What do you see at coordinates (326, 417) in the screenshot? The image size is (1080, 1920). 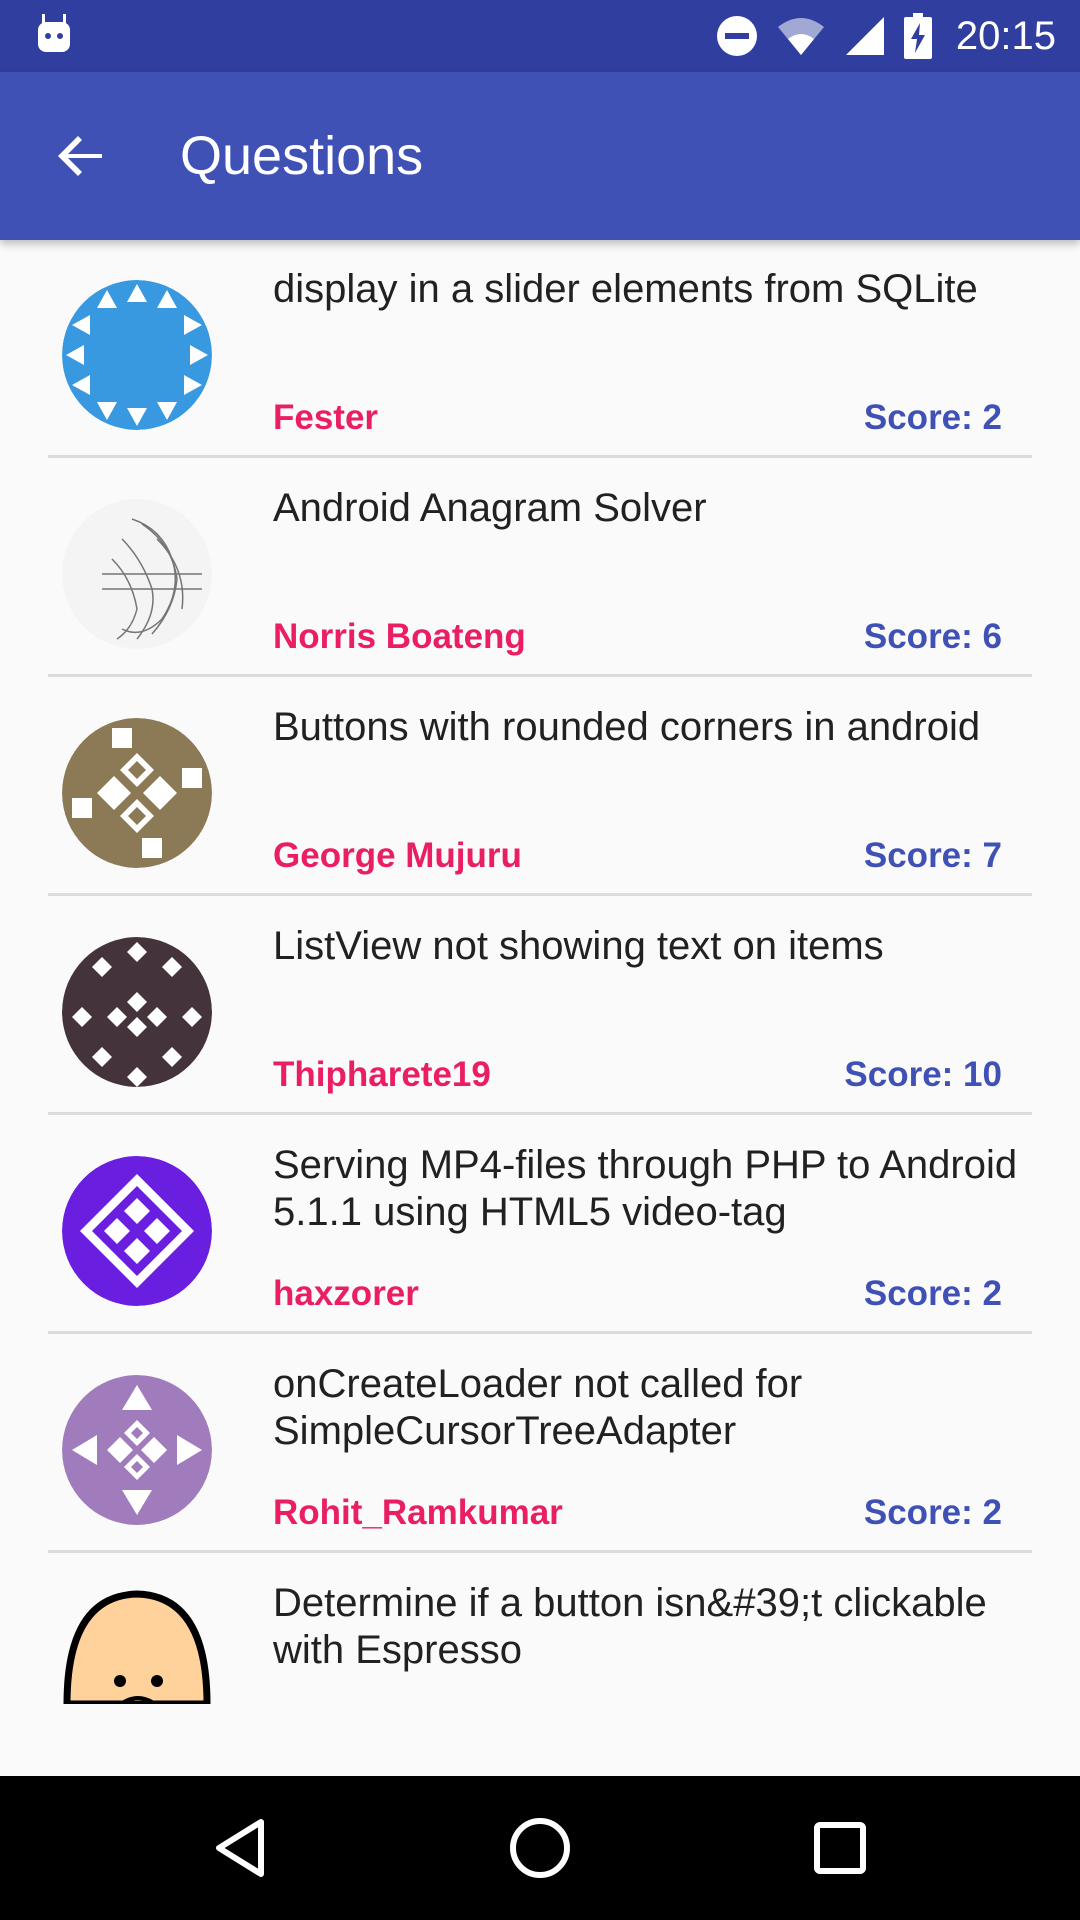 I see `question-owner: Fester` at bounding box center [326, 417].